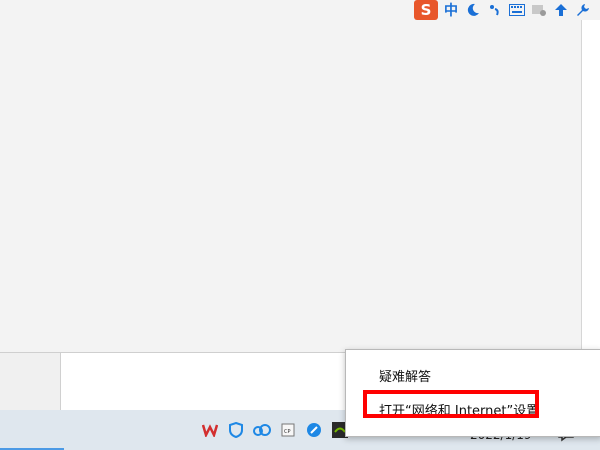 Image resolution: width=600 pixels, height=450 pixels. I want to click on menu-item-label: 疑难解答, so click(405, 377).